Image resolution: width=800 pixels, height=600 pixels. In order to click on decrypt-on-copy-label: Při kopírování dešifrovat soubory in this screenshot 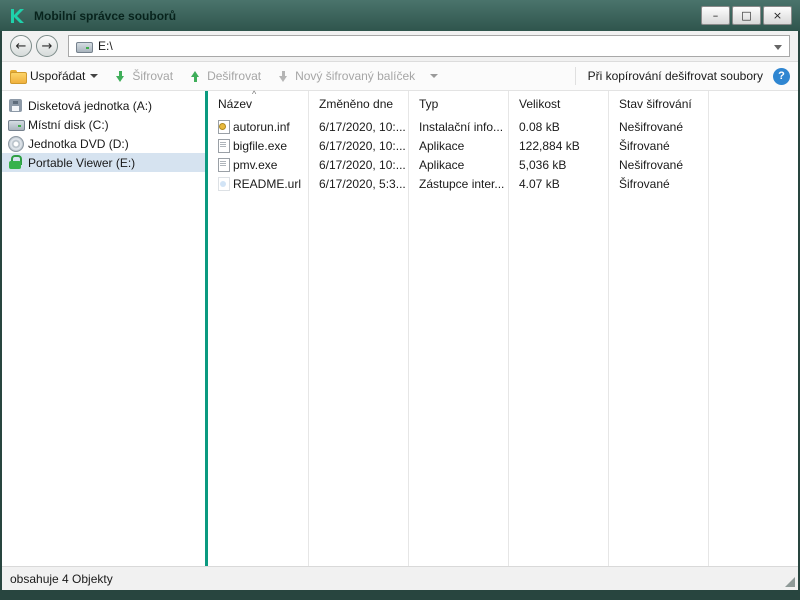, I will do `click(675, 76)`.